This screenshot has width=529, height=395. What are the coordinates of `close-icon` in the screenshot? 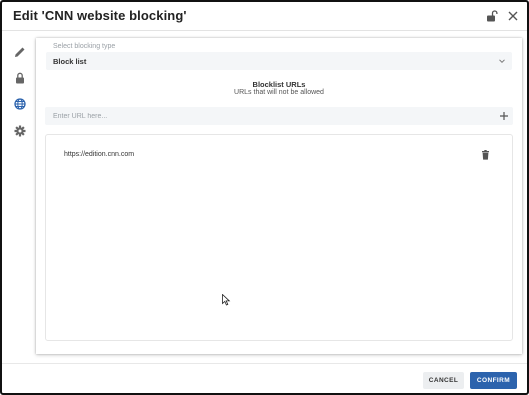 It's located at (513, 16).